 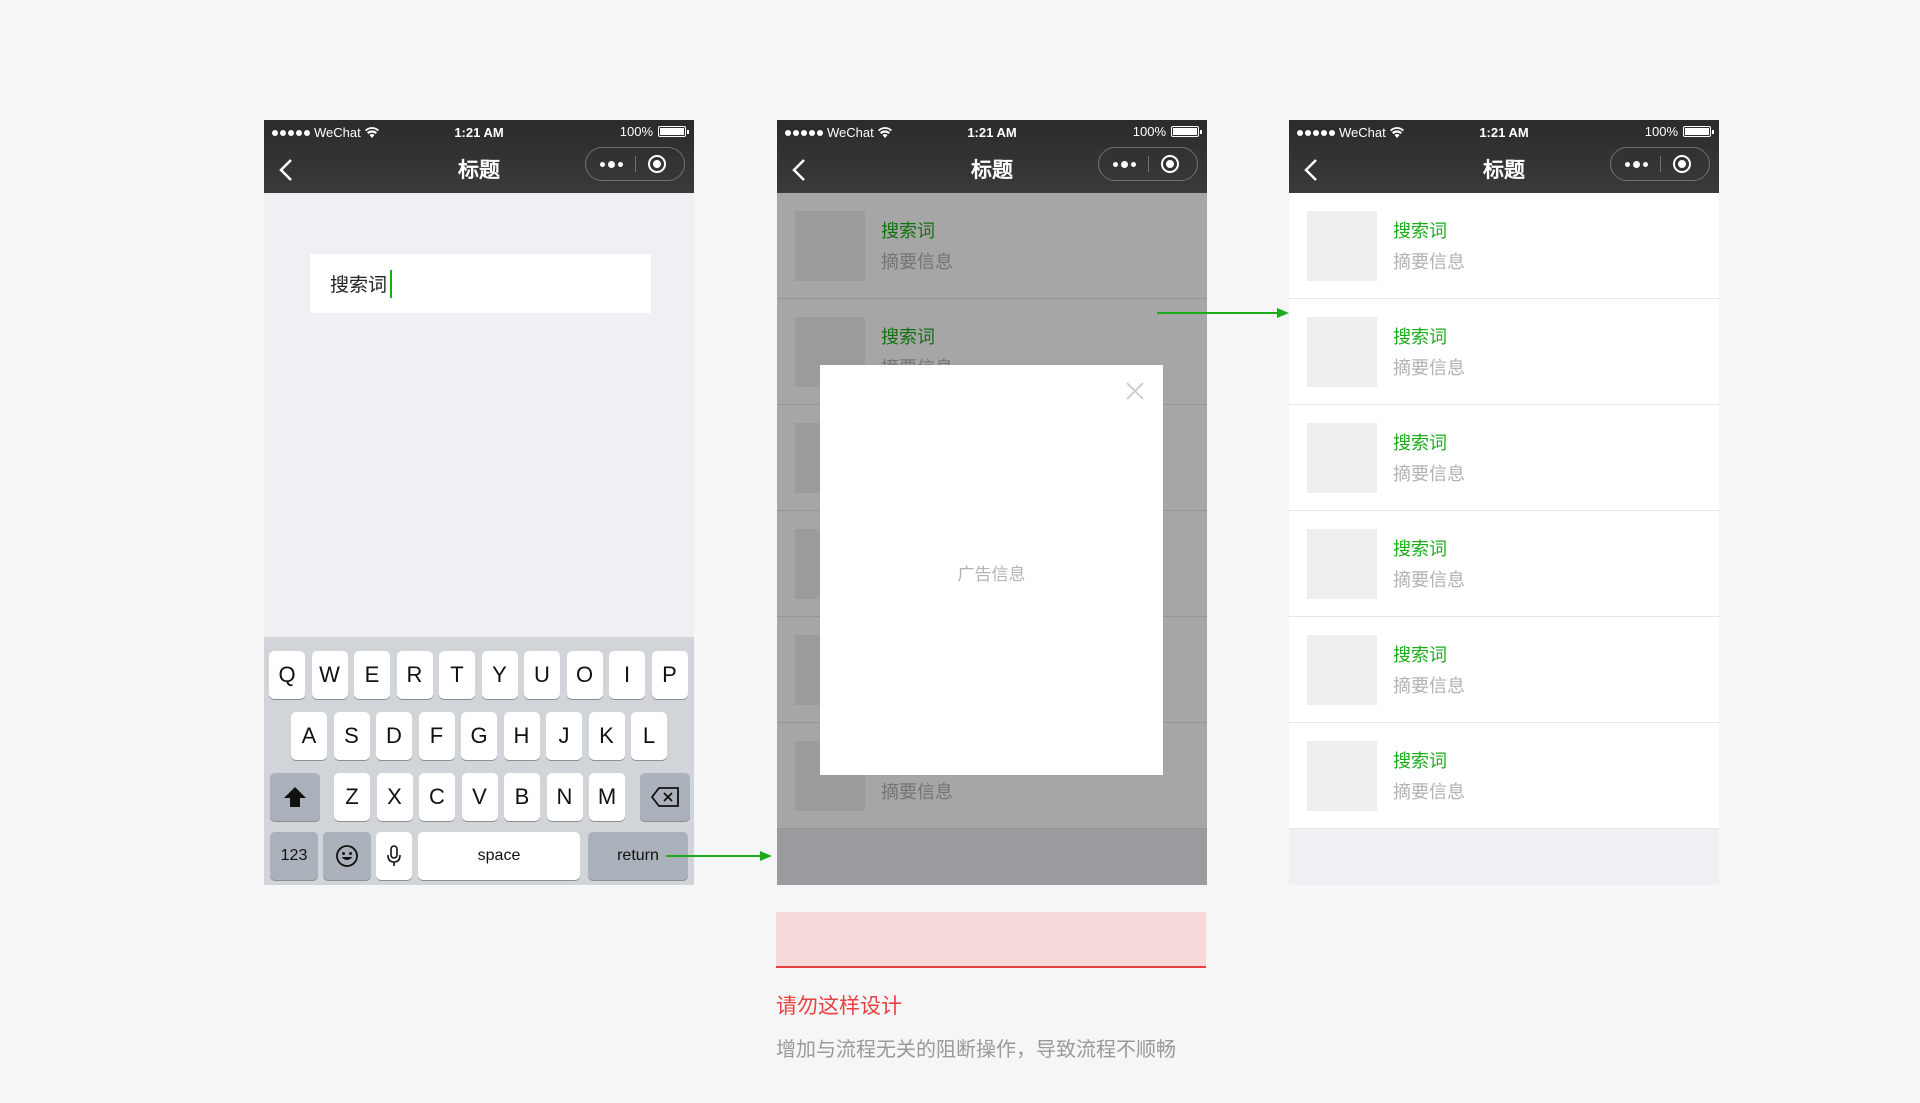 What do you see at coordinates (584, 675) in the screenshot?
I see `key-o: O` at bounding box center [584, 675].